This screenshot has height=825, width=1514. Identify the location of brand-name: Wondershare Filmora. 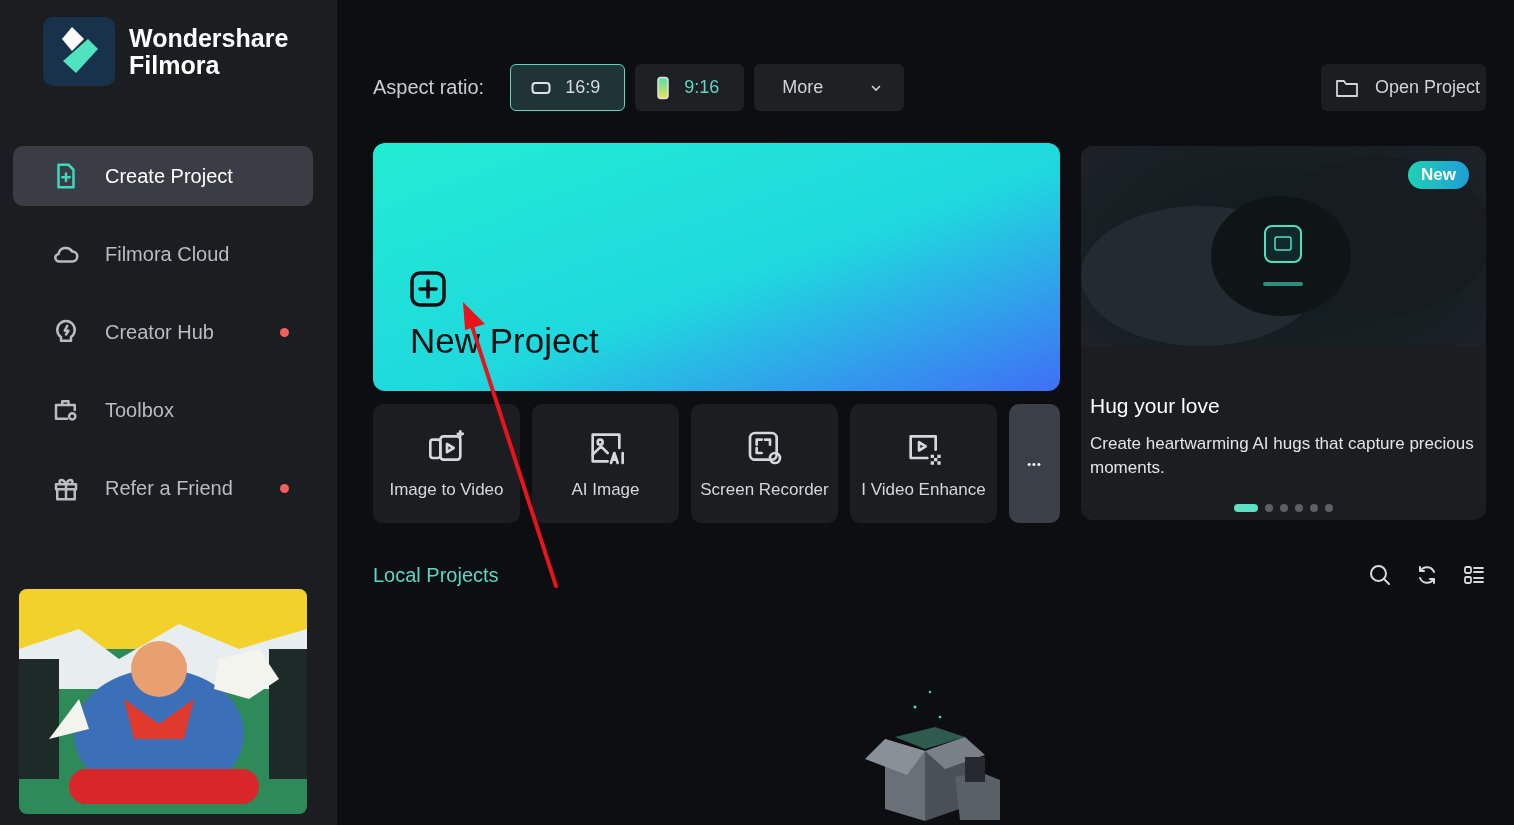
(209, 51).